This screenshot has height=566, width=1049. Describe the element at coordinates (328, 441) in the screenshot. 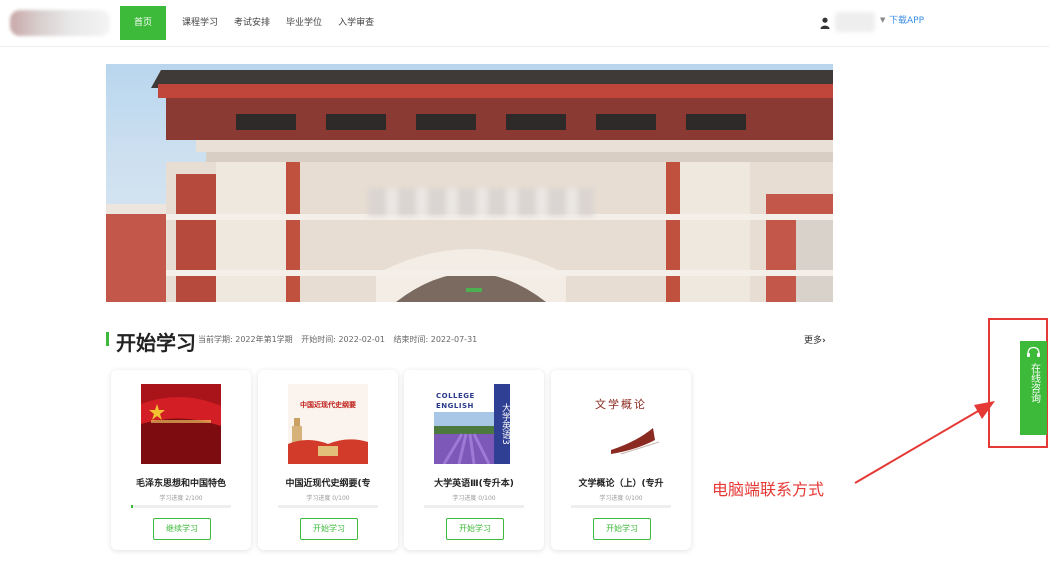

I see `history-cover-image` at that location.